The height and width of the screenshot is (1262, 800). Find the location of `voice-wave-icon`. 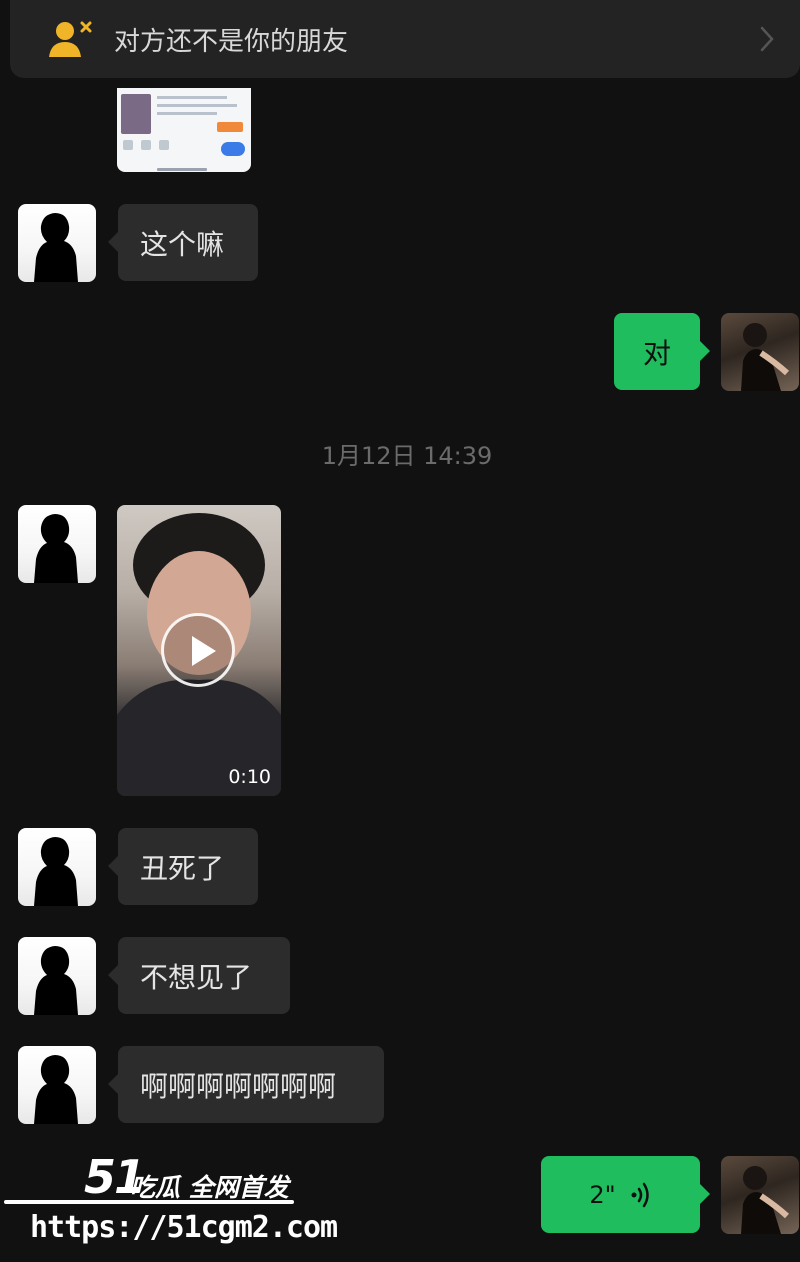

voice-wave-icon is located at coordinates (640, 1194).